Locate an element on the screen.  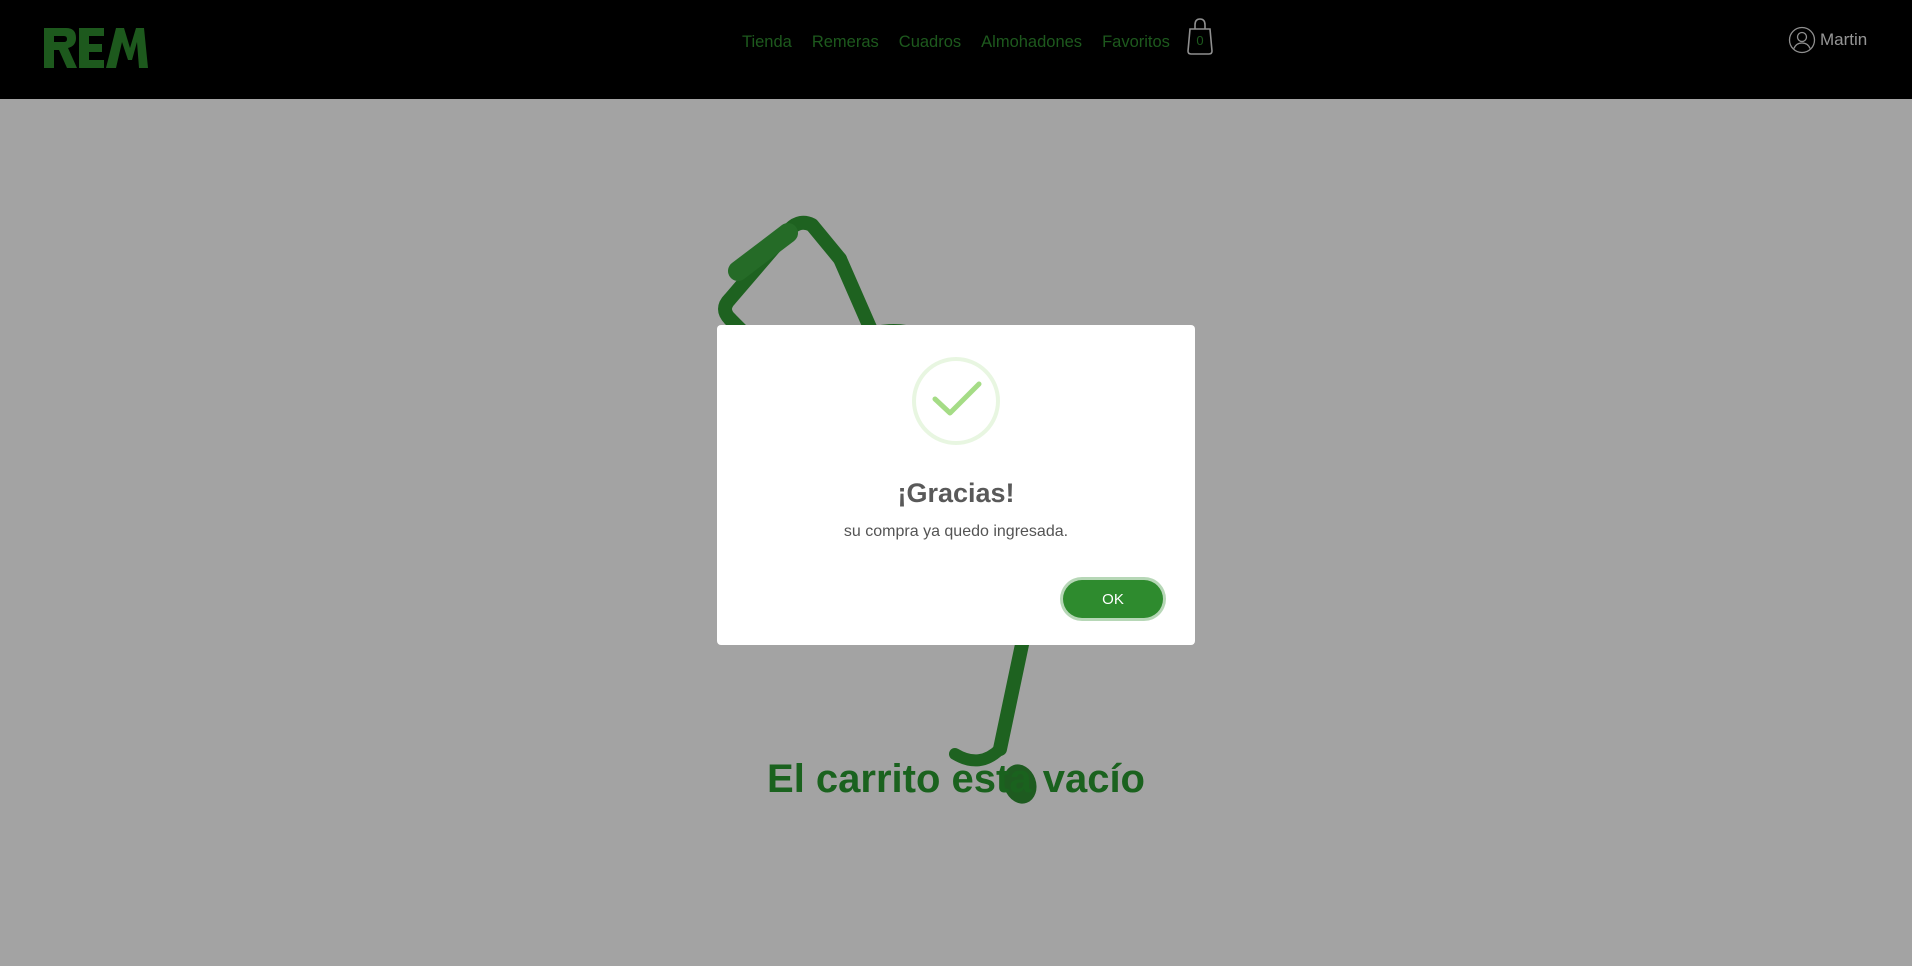
success-check-icon is located at coordinates (956, 401).